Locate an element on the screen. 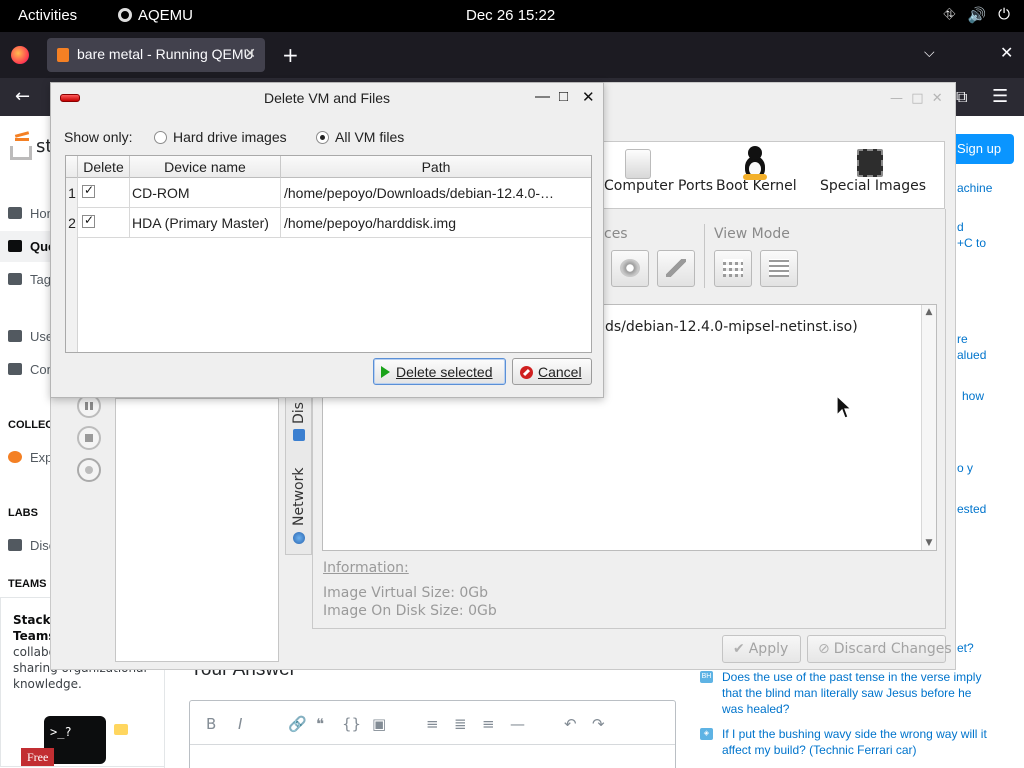  numbered-list-icon: ≡ is located at coordinates (432, 724).